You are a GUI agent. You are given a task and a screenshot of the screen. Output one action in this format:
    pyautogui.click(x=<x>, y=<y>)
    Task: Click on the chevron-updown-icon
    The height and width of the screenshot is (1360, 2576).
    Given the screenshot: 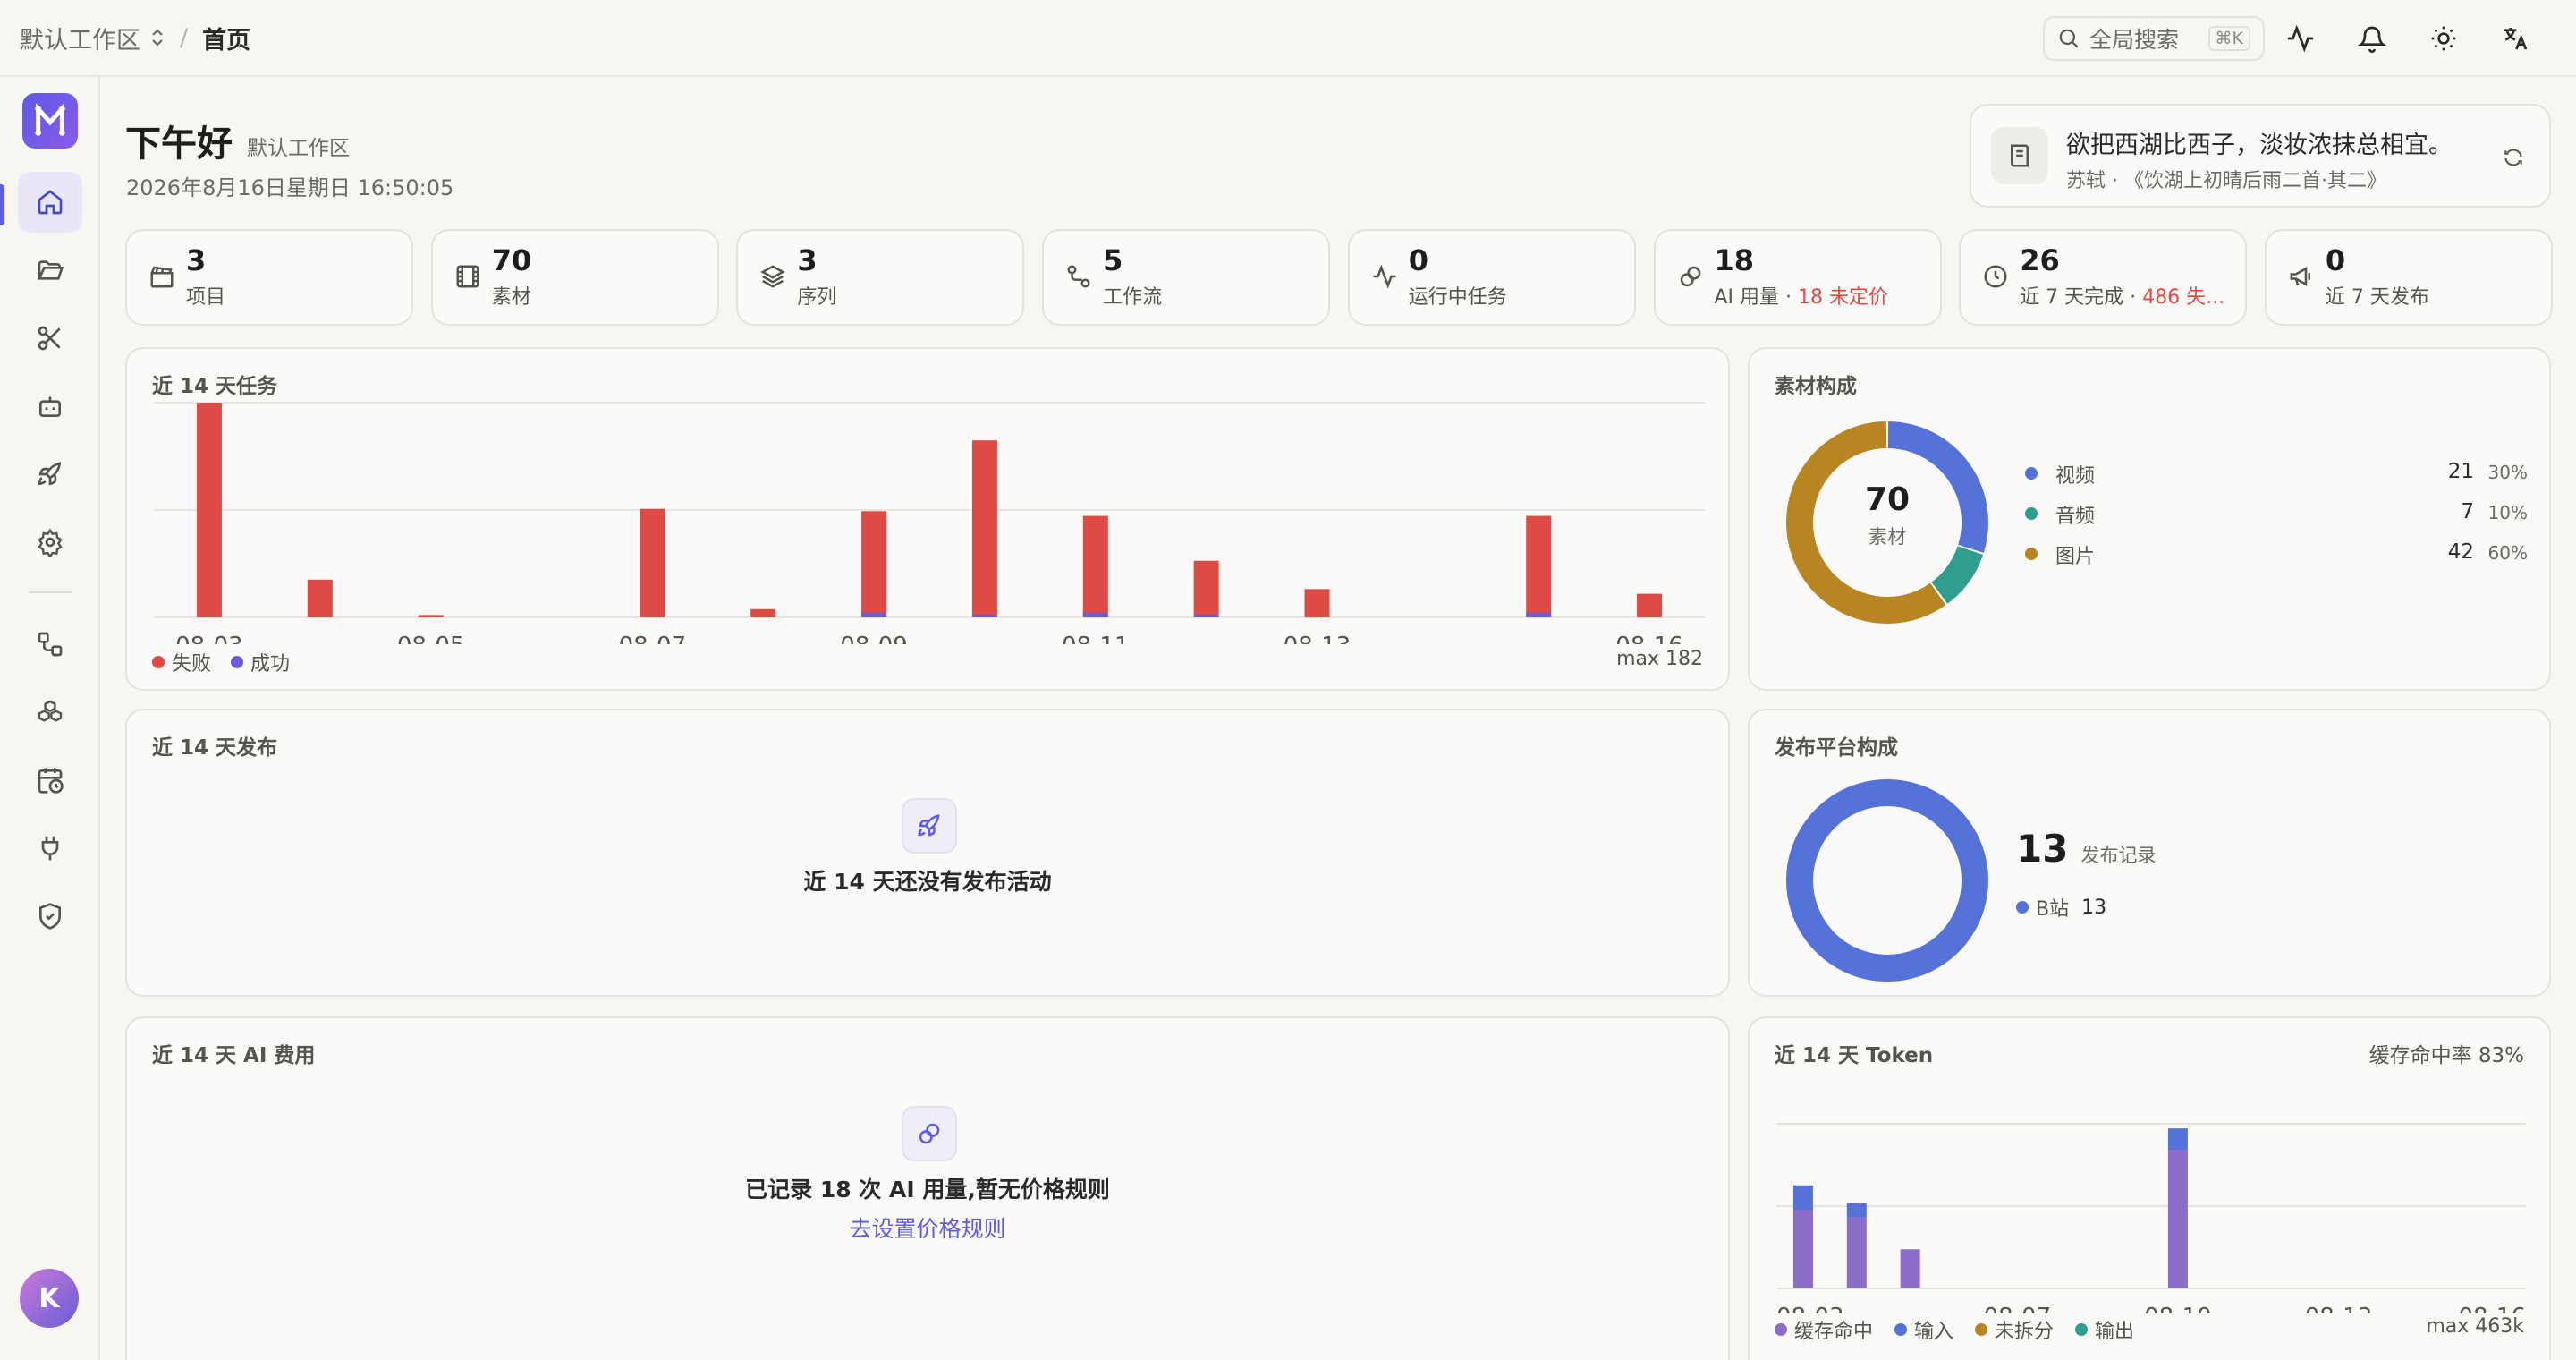 What is the action you would take?
    pyautogui.click(x=157, y=38)
    